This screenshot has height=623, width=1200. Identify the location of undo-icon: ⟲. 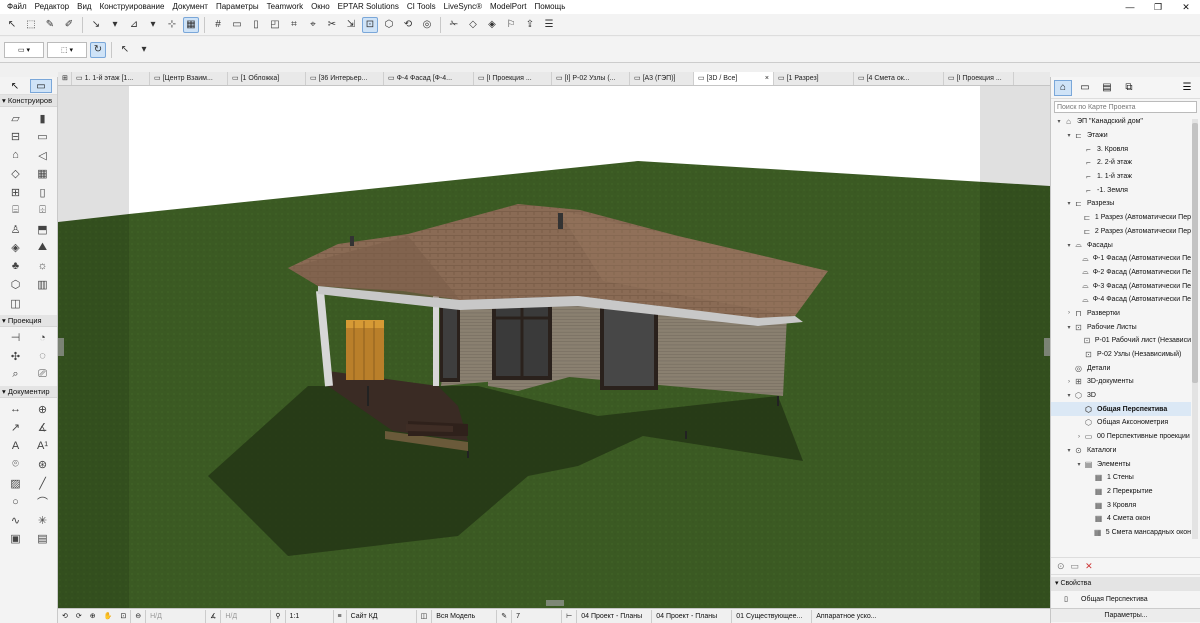
(65, 616).